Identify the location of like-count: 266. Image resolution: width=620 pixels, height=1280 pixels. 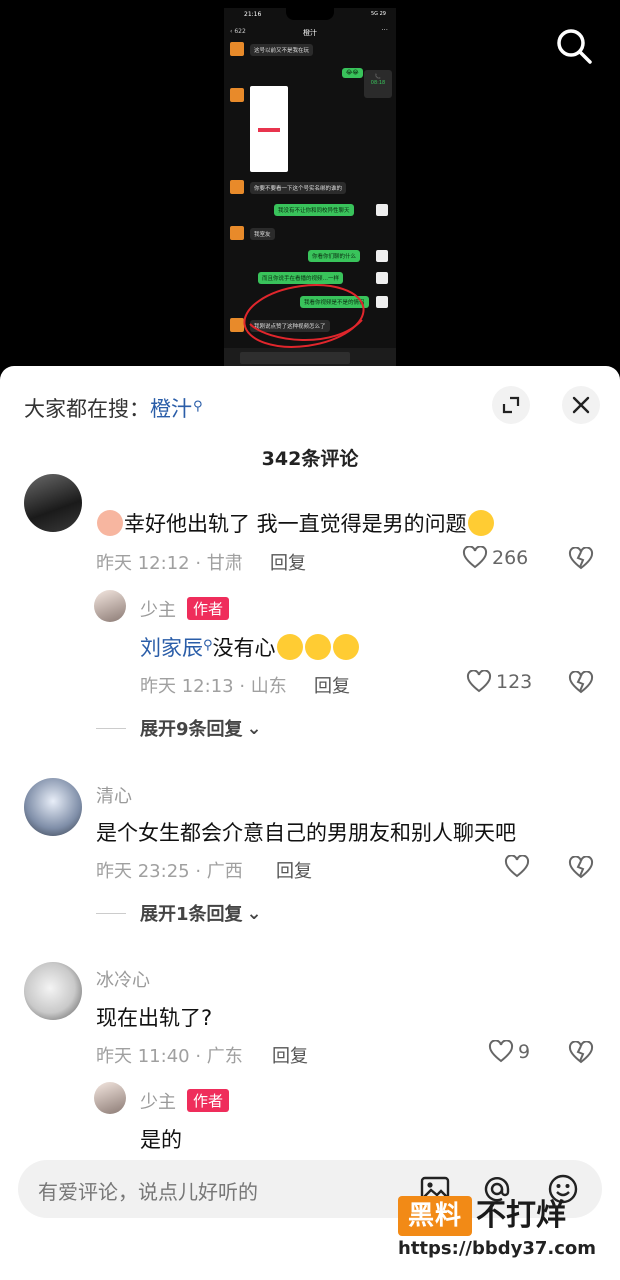
(510, 558).